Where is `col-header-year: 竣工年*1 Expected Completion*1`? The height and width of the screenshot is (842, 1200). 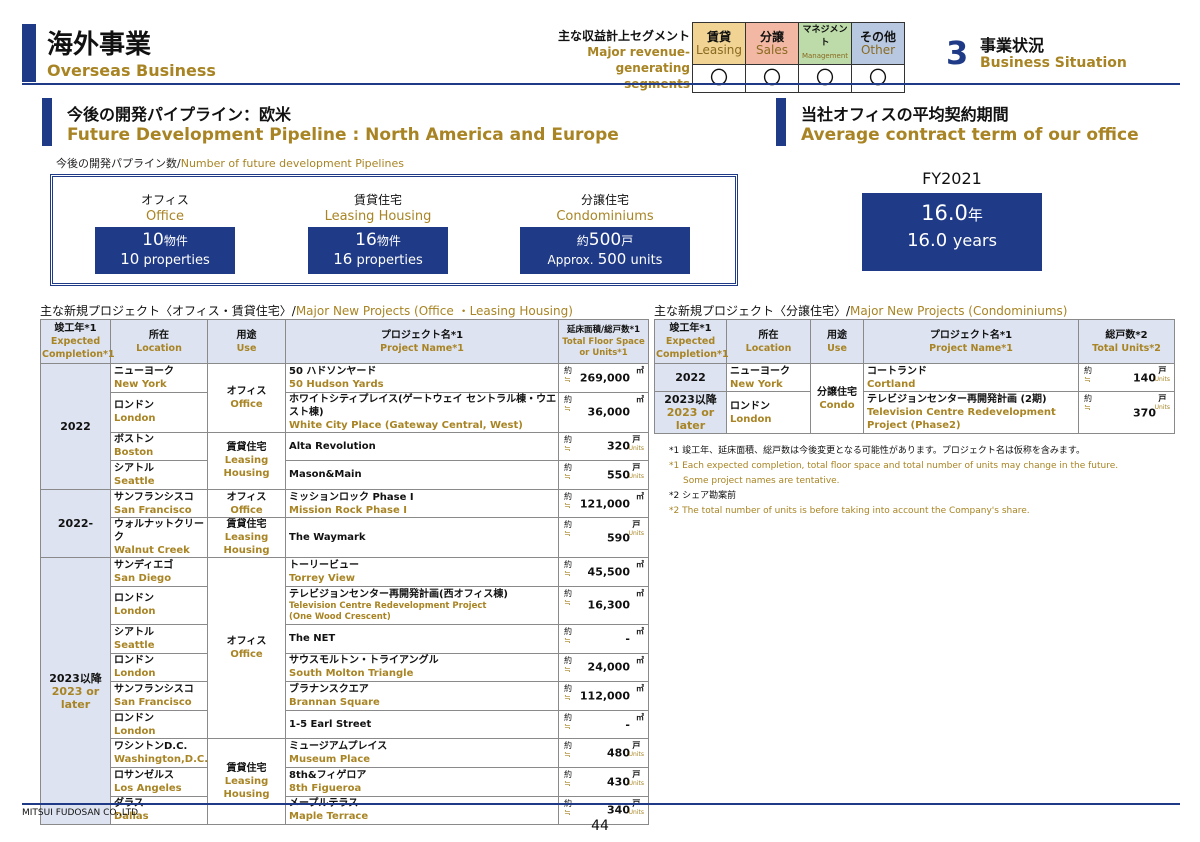 col-header-year: 竣工年*1 Expected Completion*1 is located at coordinates (77, 341).